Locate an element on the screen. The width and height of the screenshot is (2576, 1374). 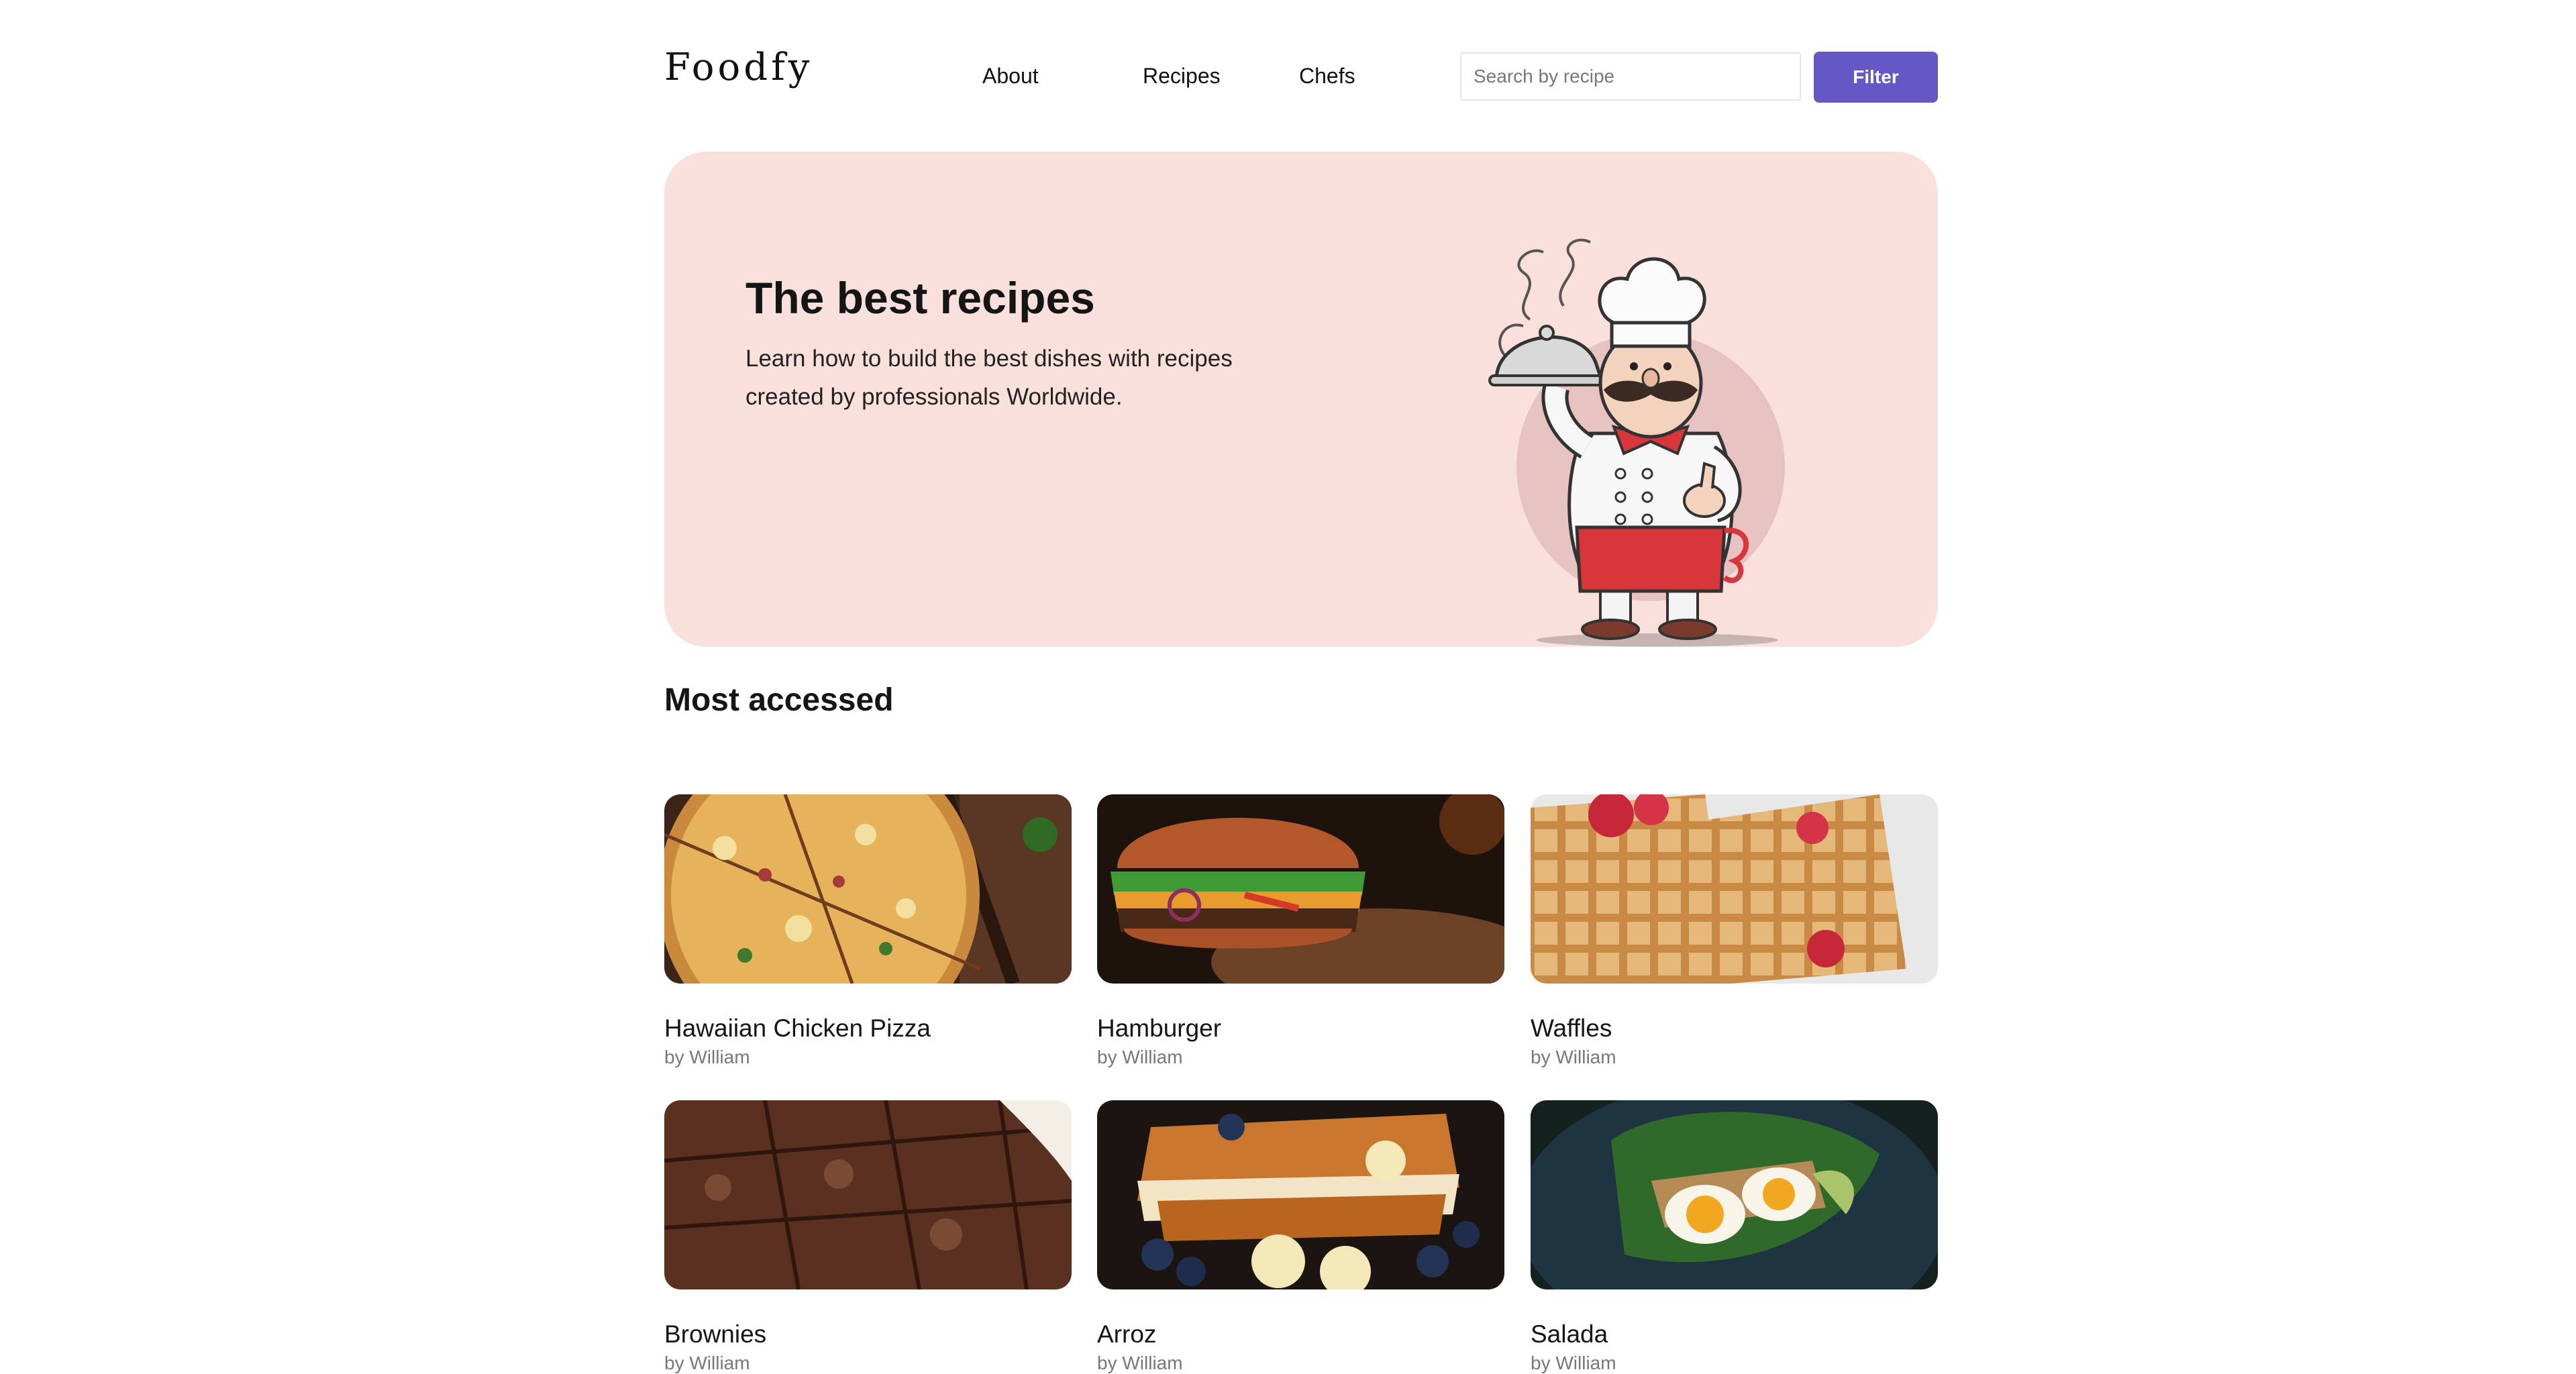
nav-recipes: Recipes is located at coordinates (1182, 76).